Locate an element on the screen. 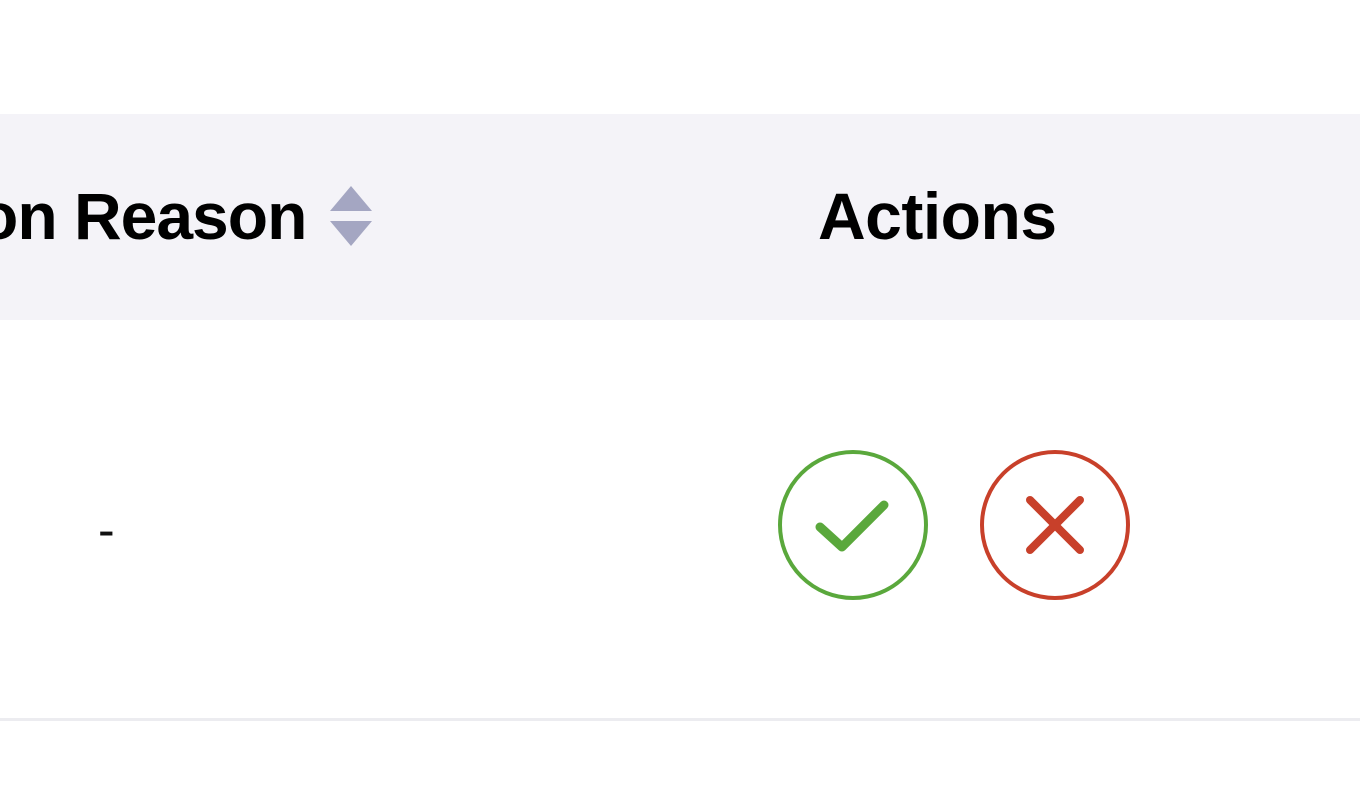  row-divider is located at coordinates (680, 719).